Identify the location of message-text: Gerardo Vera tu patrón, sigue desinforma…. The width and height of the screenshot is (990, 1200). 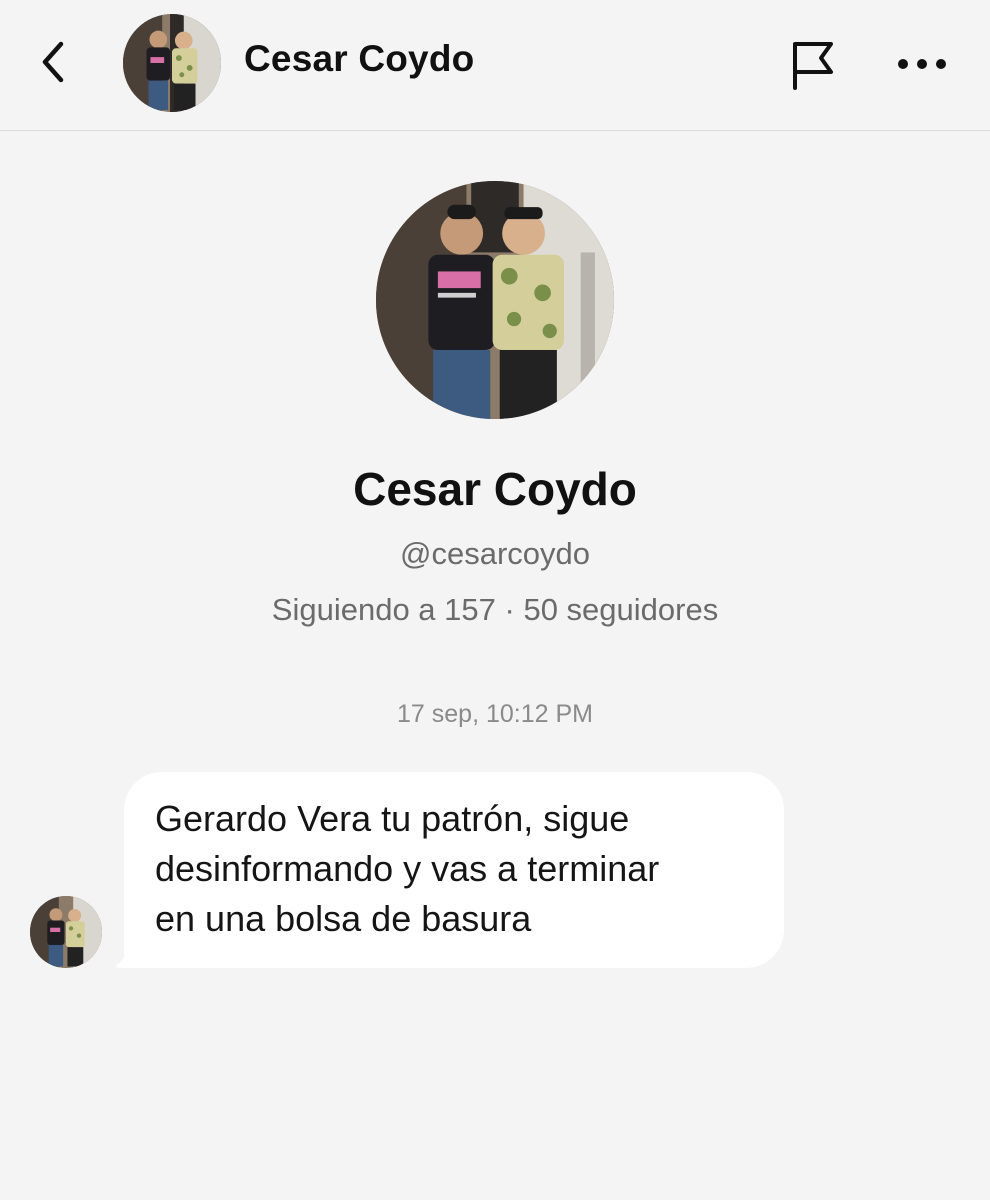
(407, 868).